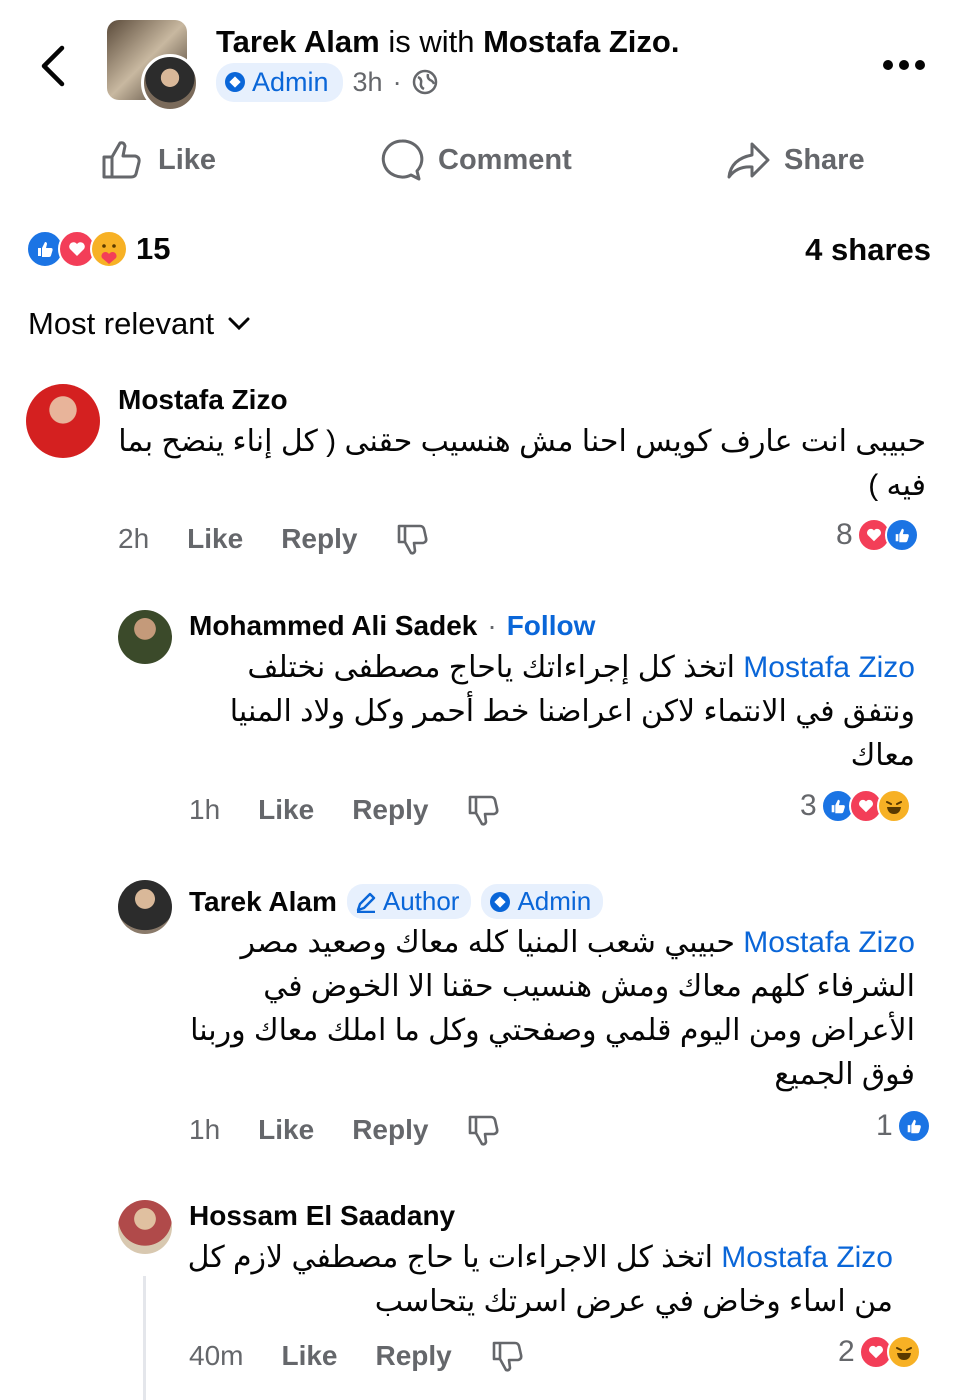  I want to click on like-button: Like, so click(158, 160).